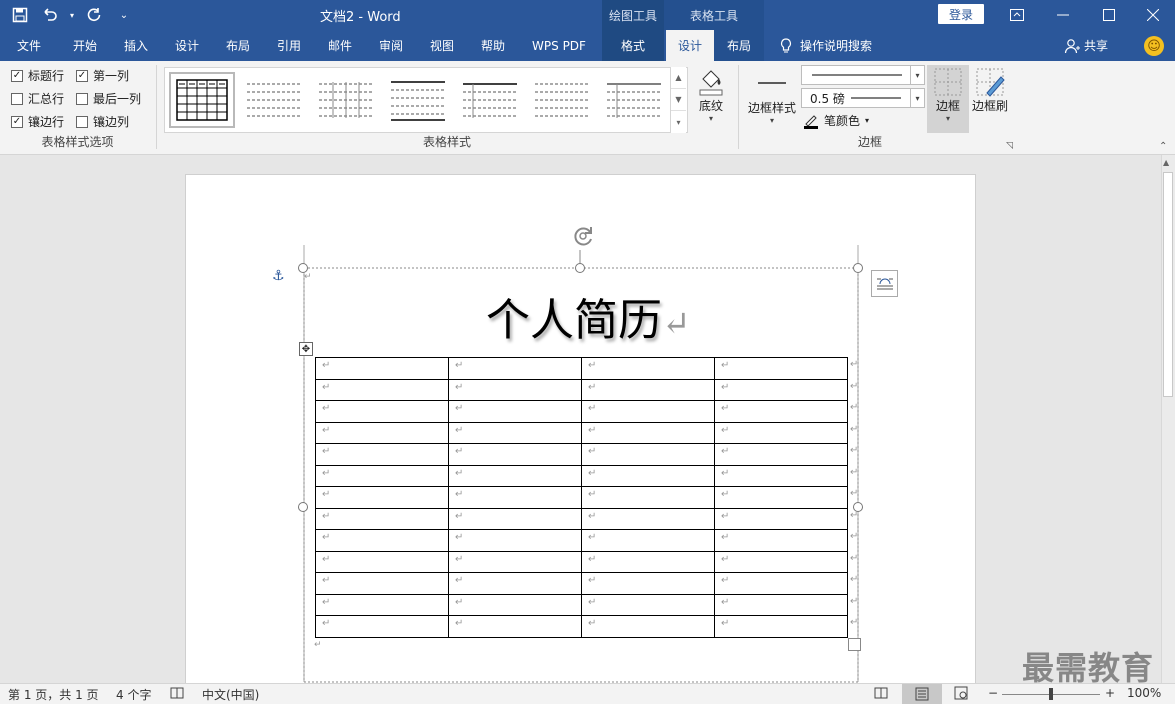 The image size is (1175, 704). I want to click on tab-design: 设计, so click(187, 45).